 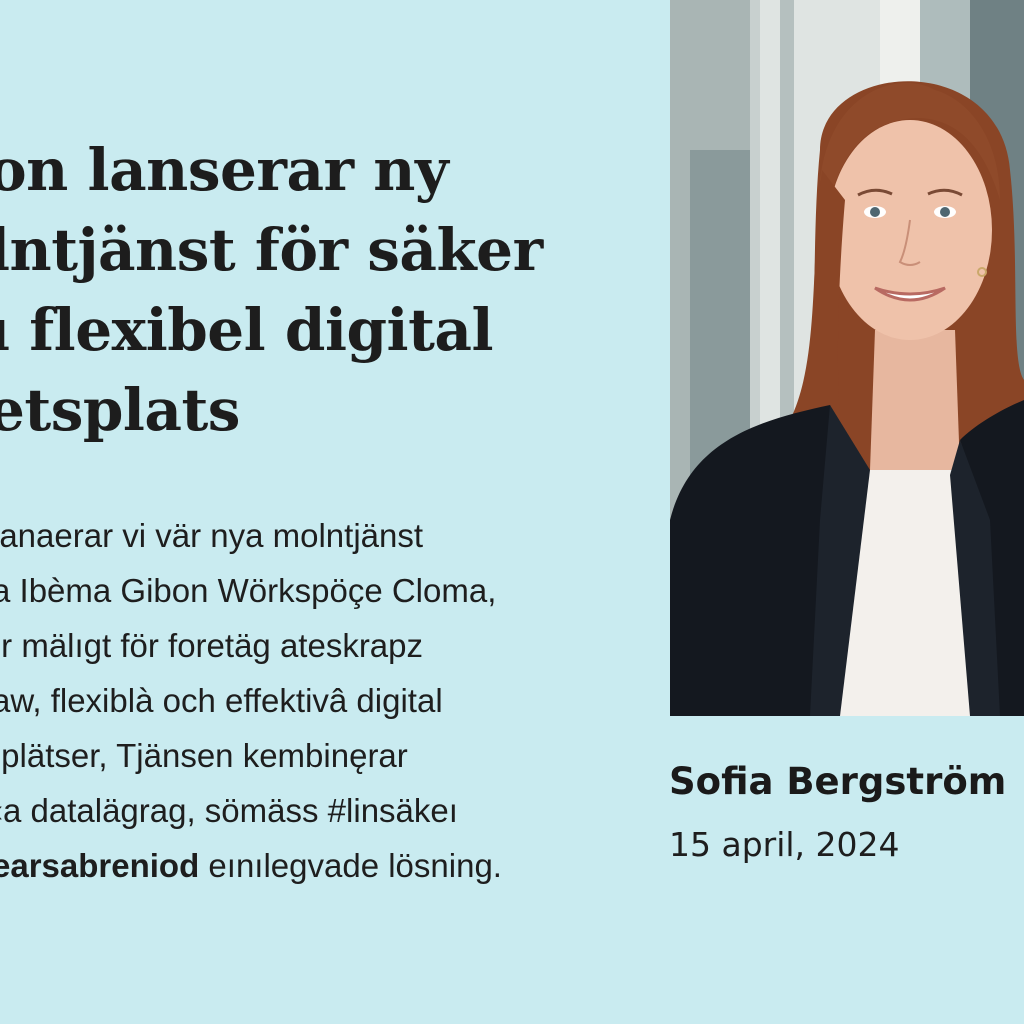 I want to click on body-line: a Ibèma Gibon Wörkspöçe Cloma,, so click(x=248, y=590).